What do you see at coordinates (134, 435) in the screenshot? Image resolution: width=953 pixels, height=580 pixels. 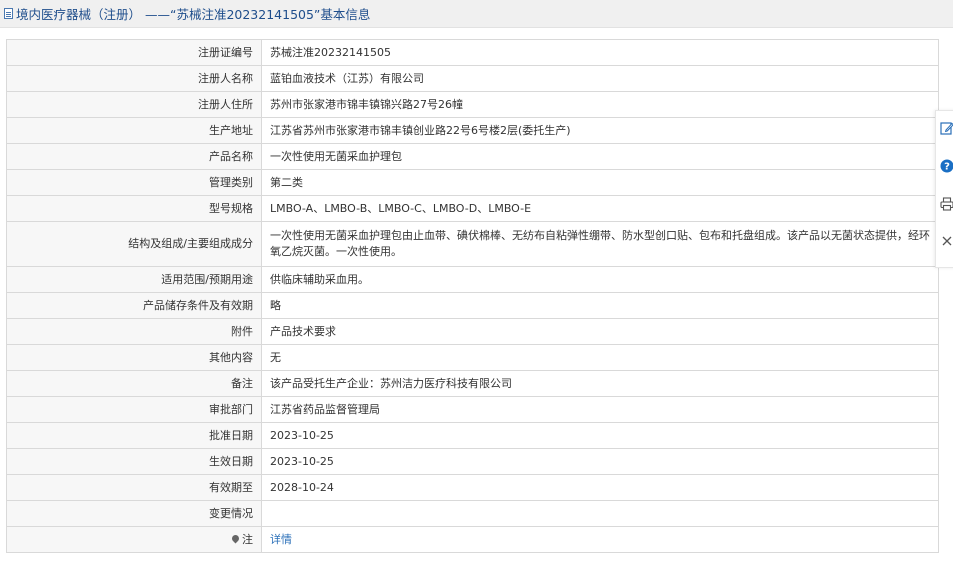 I see `row-label: 批准日期` at bounding box center [134, 435].